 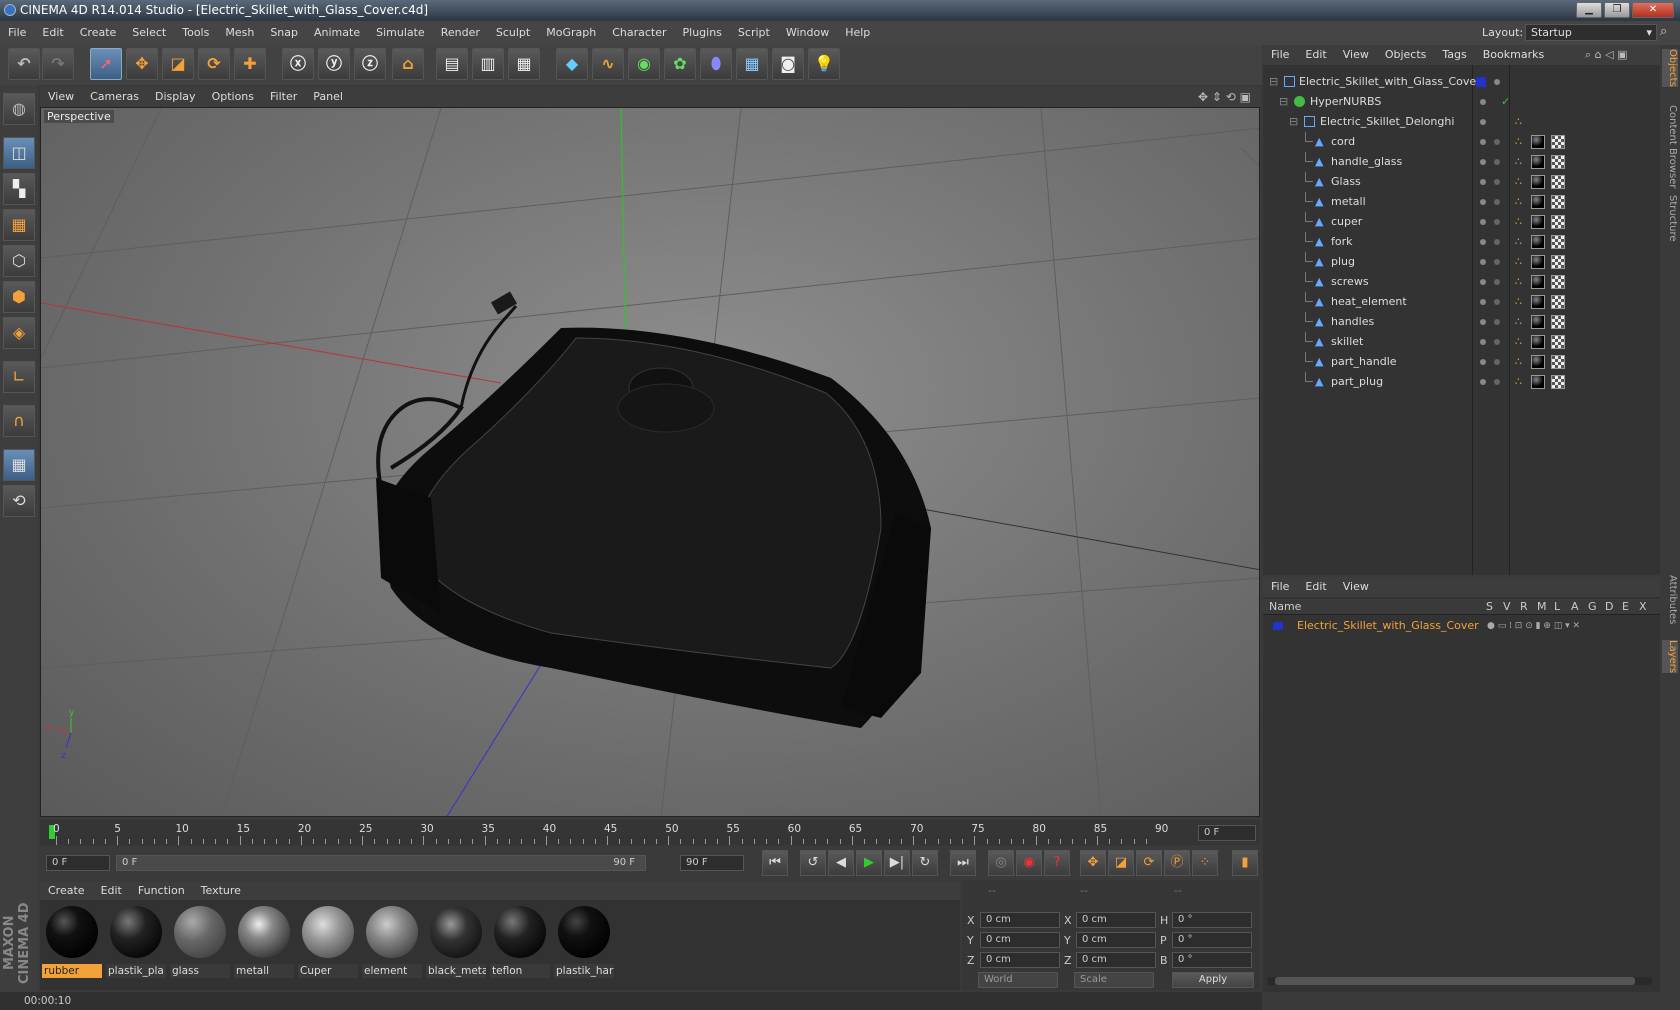 I want to click on nurbs-icon: ◉, so click(x=644, y=64).